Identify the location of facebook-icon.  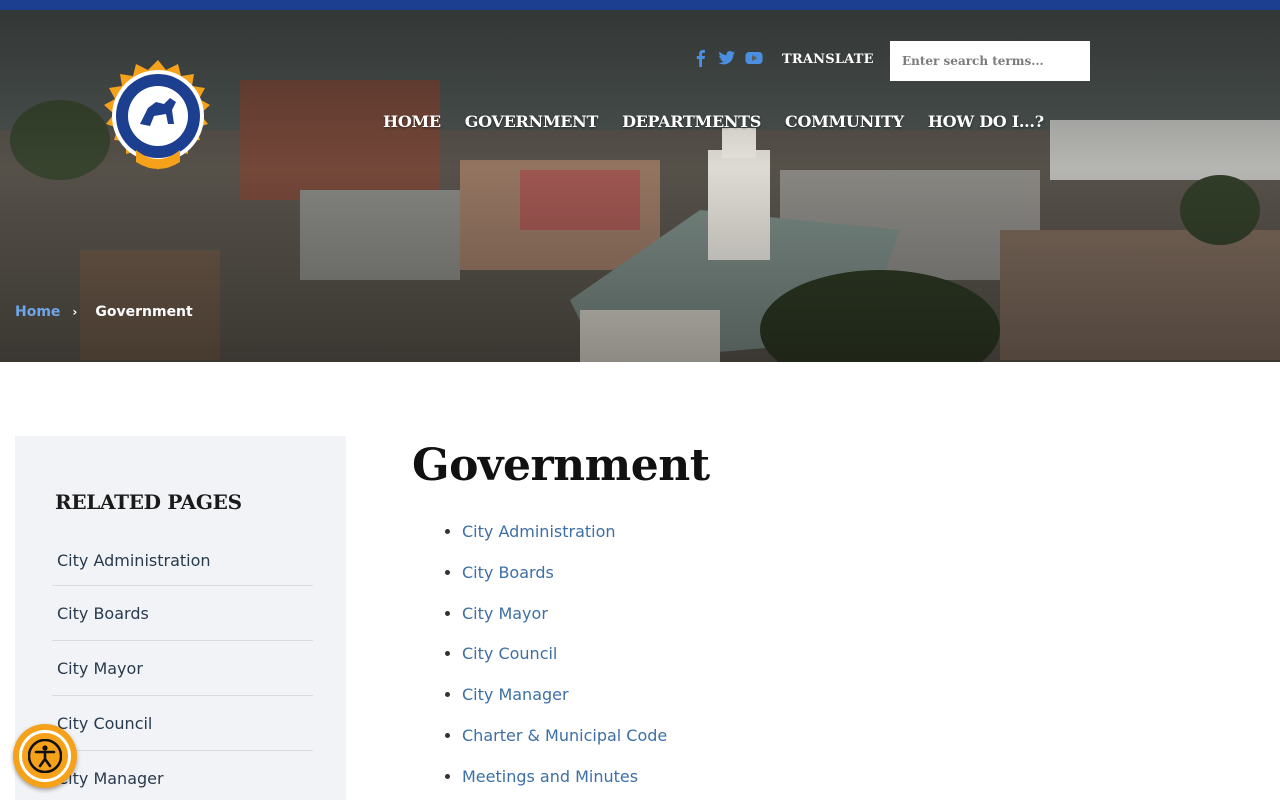
(701, 58).